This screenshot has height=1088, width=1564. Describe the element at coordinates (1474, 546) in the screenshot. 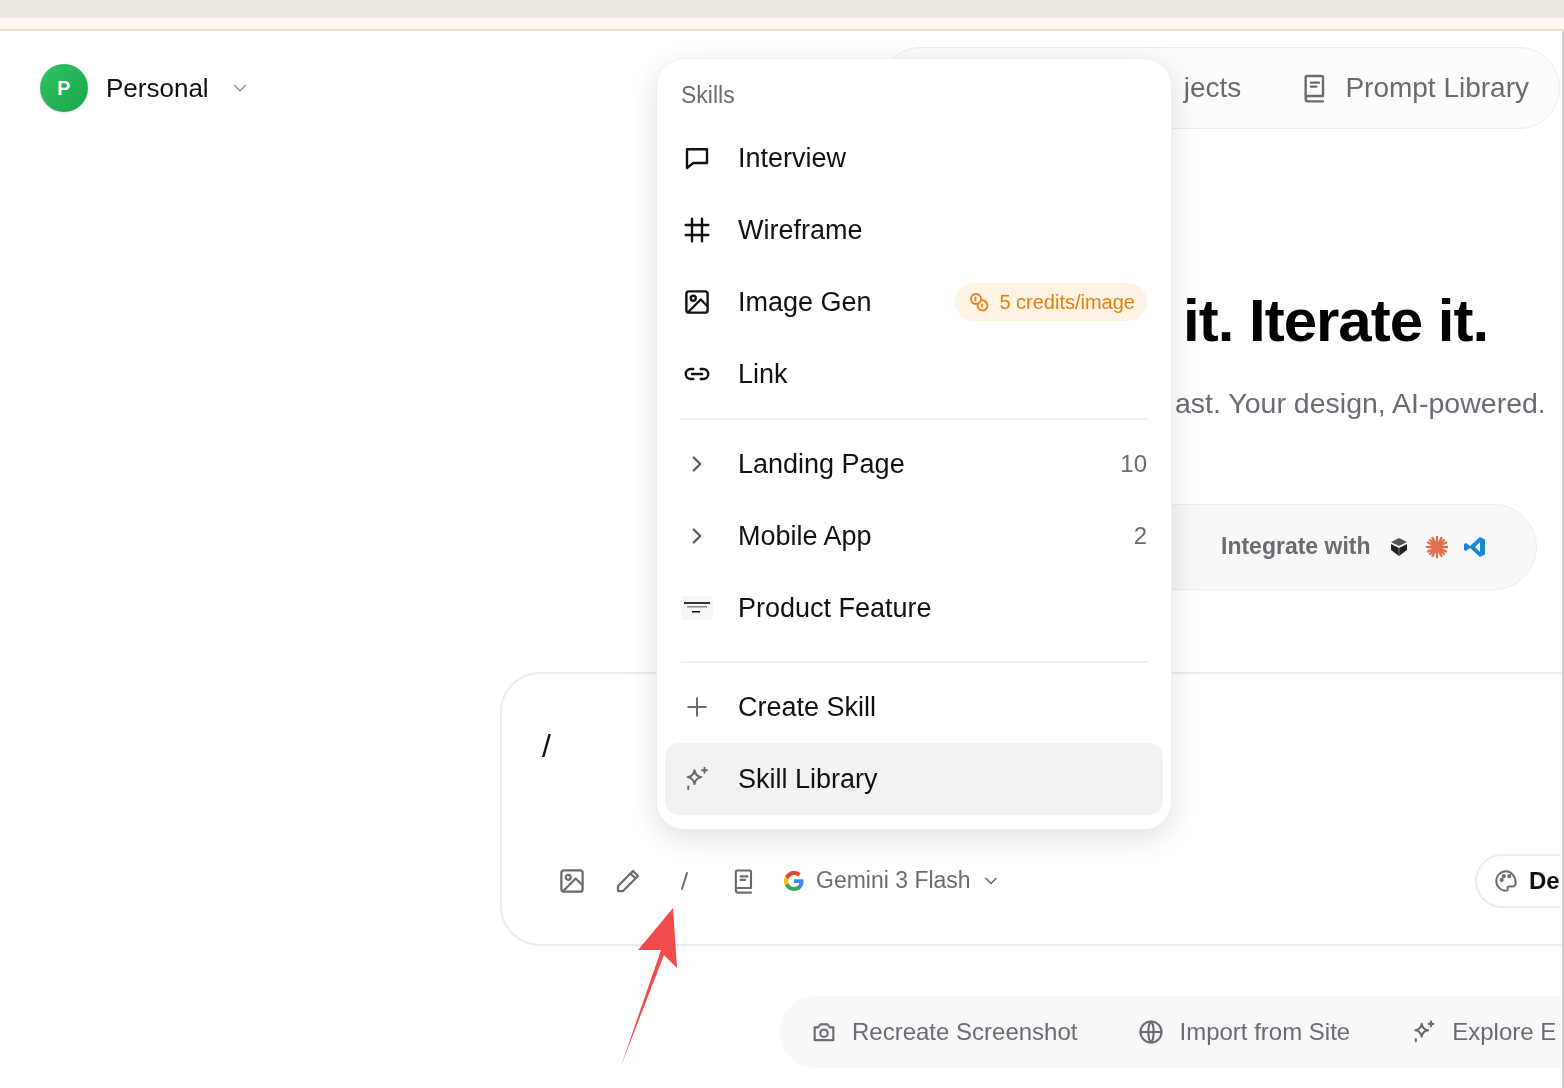

I see `code-editor-logo-icon` at that location.